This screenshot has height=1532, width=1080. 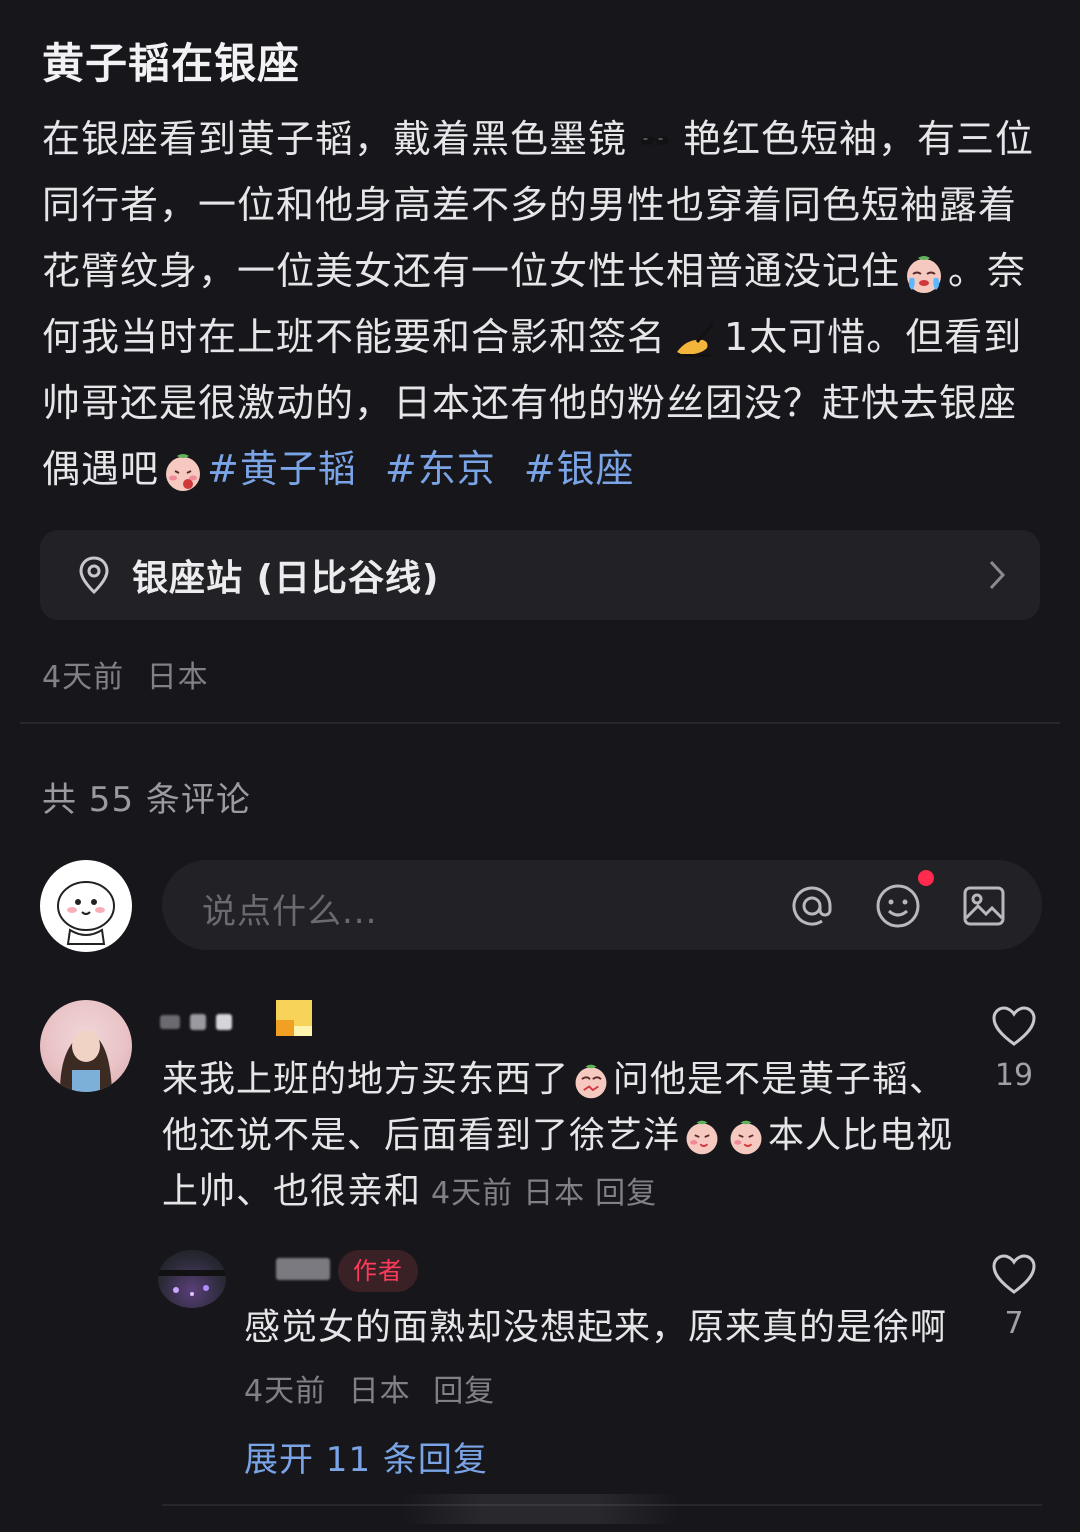 What do you see at coordinates (579, 469) in the screenshot?
I see `tag-ginza: #银座` at bounding box center [579, 469].